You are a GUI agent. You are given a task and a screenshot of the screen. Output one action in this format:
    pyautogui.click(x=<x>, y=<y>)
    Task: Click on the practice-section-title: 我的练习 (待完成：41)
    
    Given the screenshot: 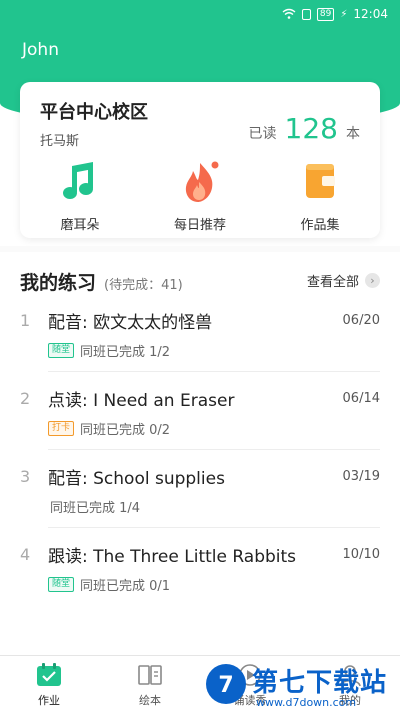 What is the action you would take?
    pyautogui.click(x=101, y=281)
    